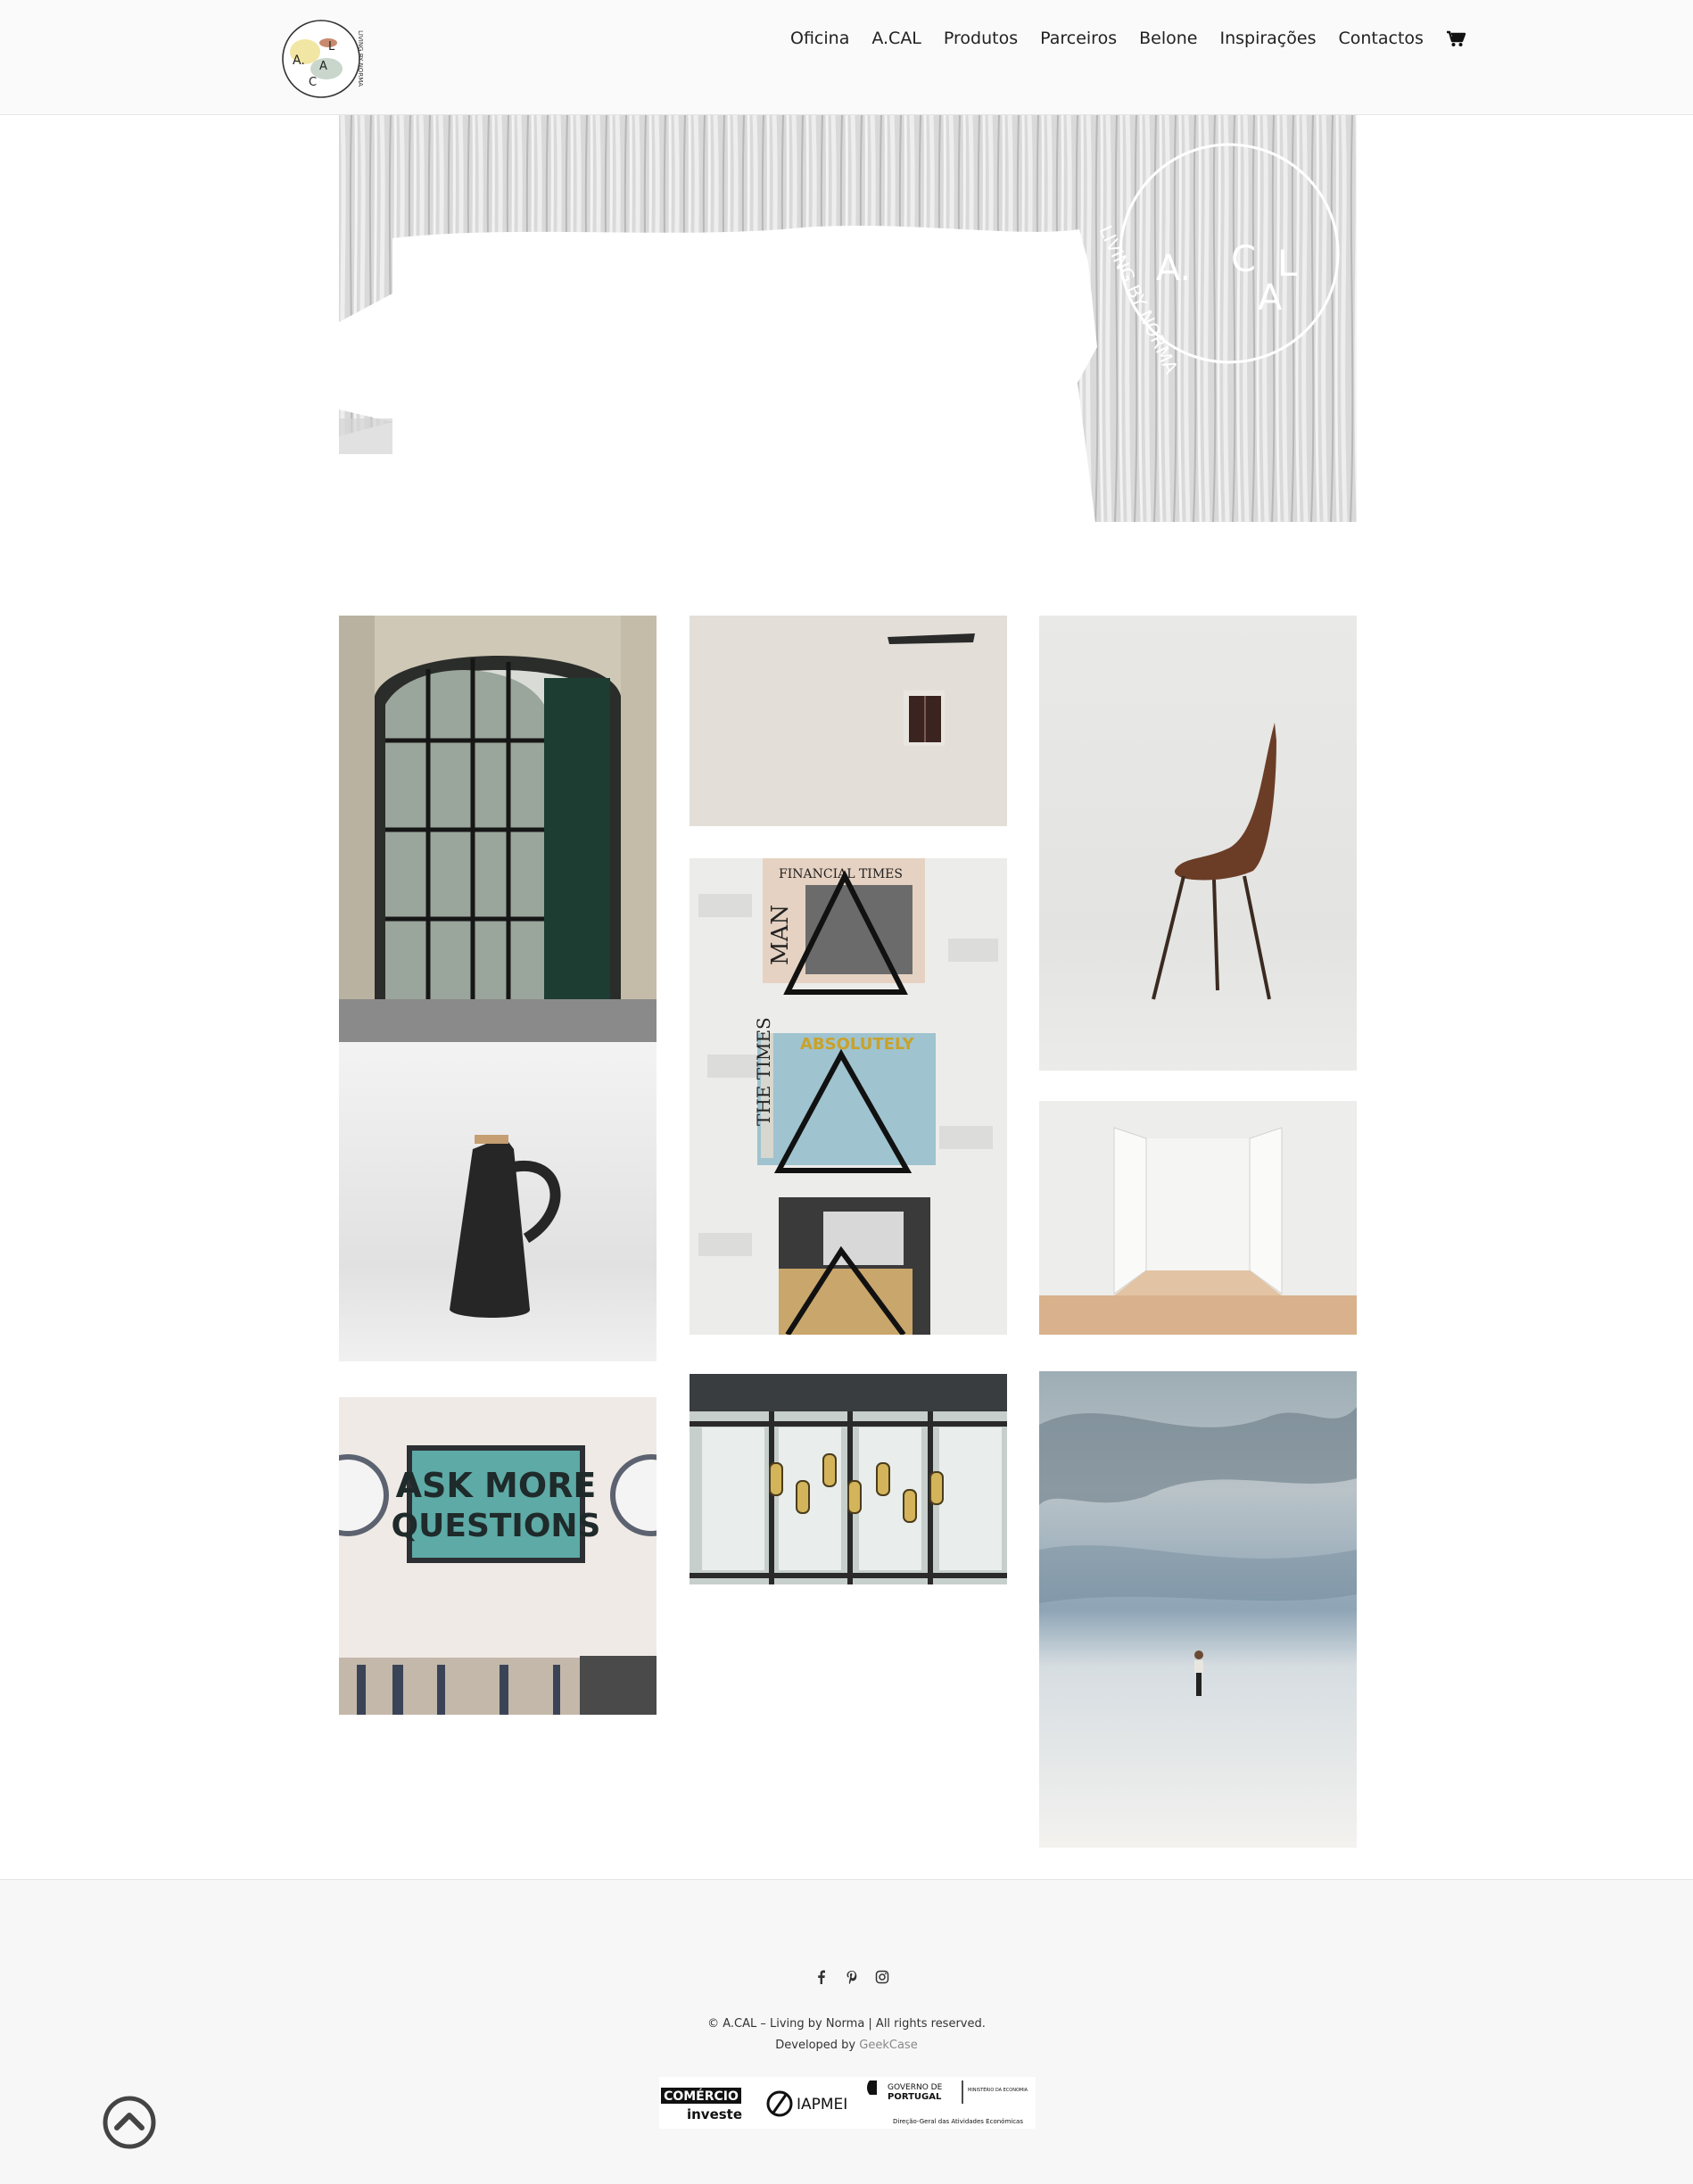  What do you see at coordinates (822, 1977) in the screenshot?
I see `facebook-icon` at bounding box center [822, 1977].